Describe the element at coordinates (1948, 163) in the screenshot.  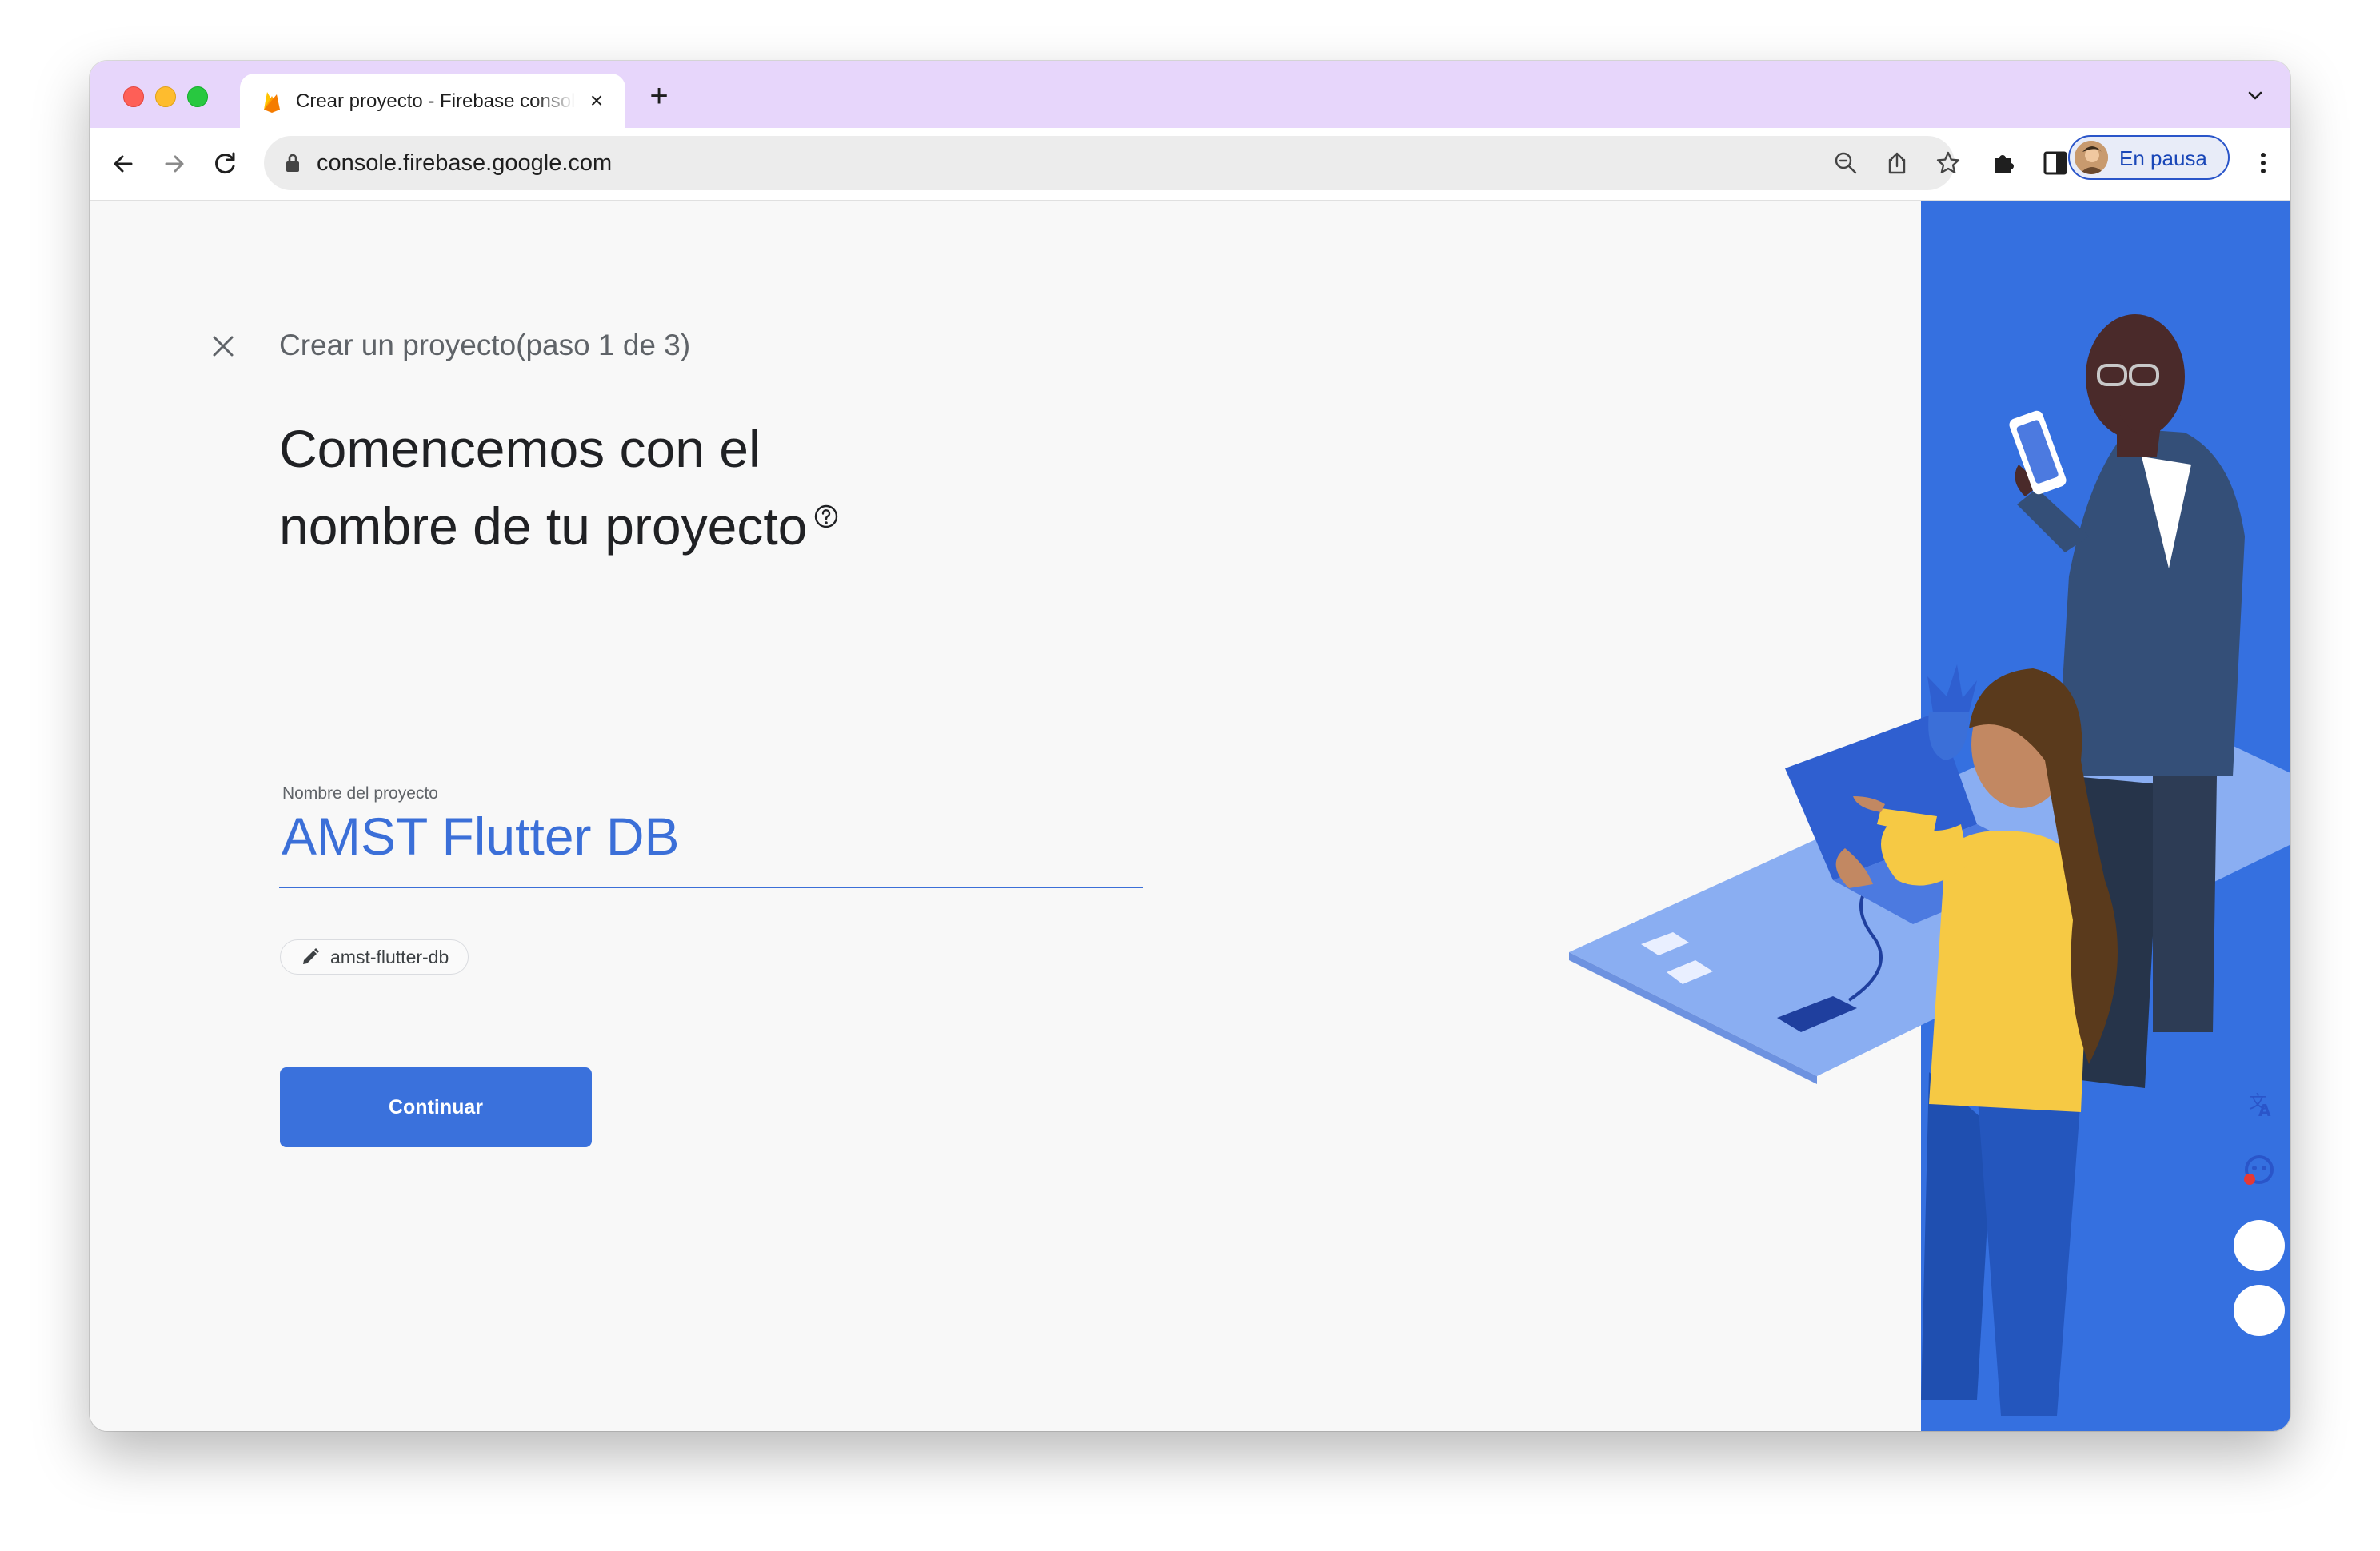
I see `bookmark-star-icon` at that location.